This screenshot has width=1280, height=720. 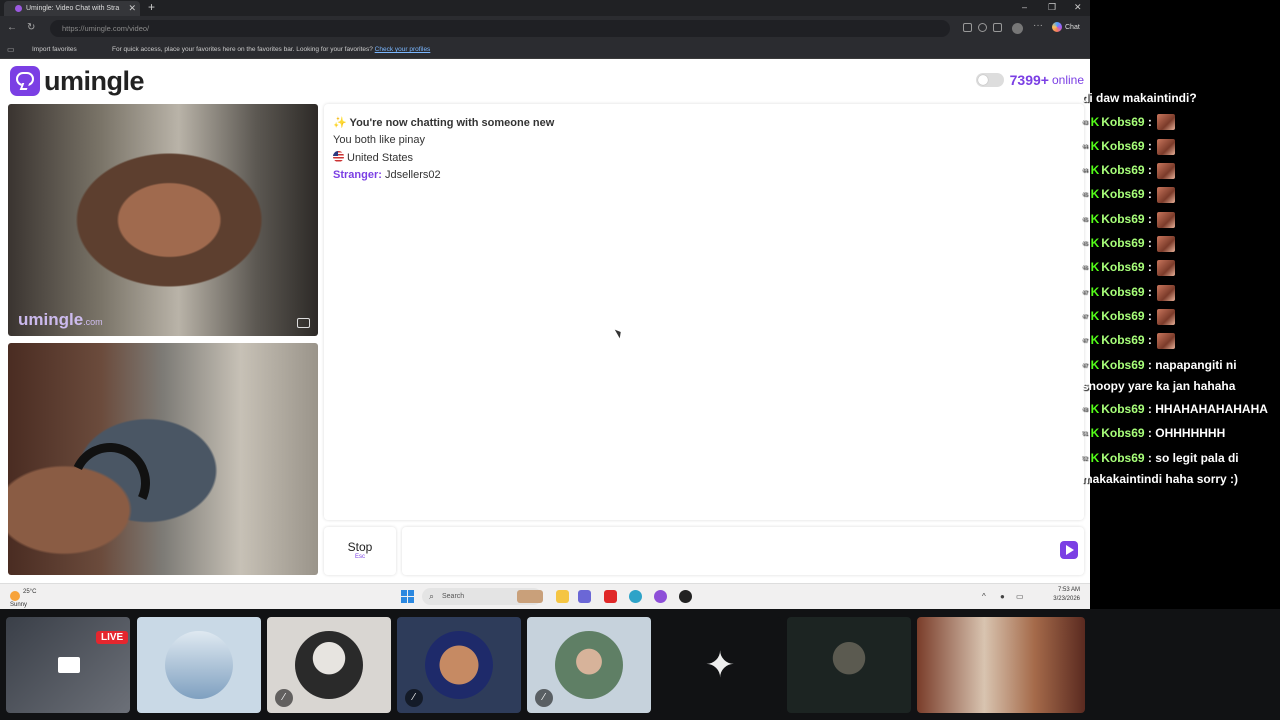 I want to click on participant-tile-live: LIVE, so click(x=68, y=665).